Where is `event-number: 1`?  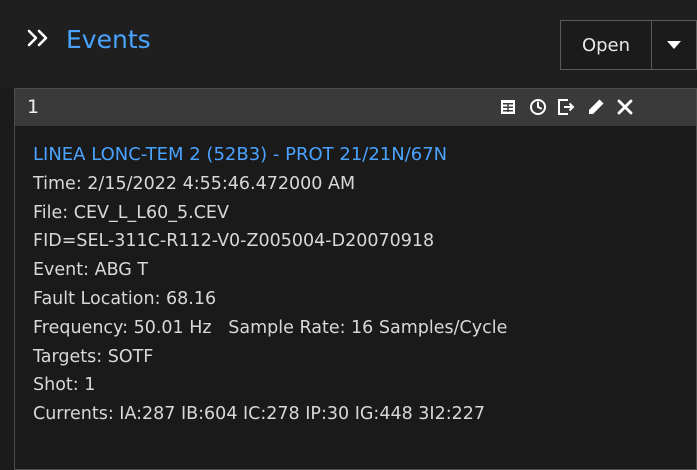
event-number: 1 is located at coordinates (33, 107).